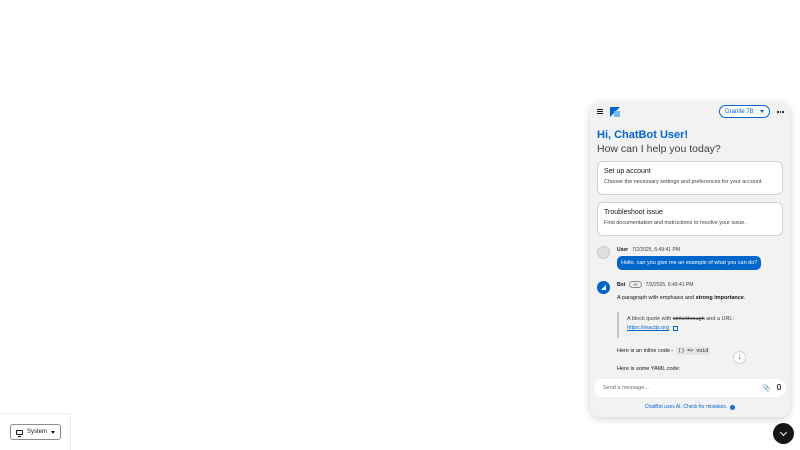 The height and width of the screenshot is (450, 800). What do you see at coordinates (733, 407) in the screenshot?
I see `info-icon: i` at bounding box center [733, 407].